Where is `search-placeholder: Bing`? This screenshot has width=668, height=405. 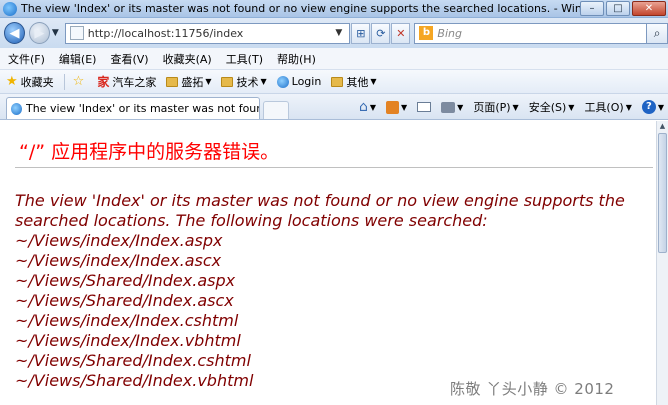 search-placeholder: Bing is located at coordinates (541, 33).